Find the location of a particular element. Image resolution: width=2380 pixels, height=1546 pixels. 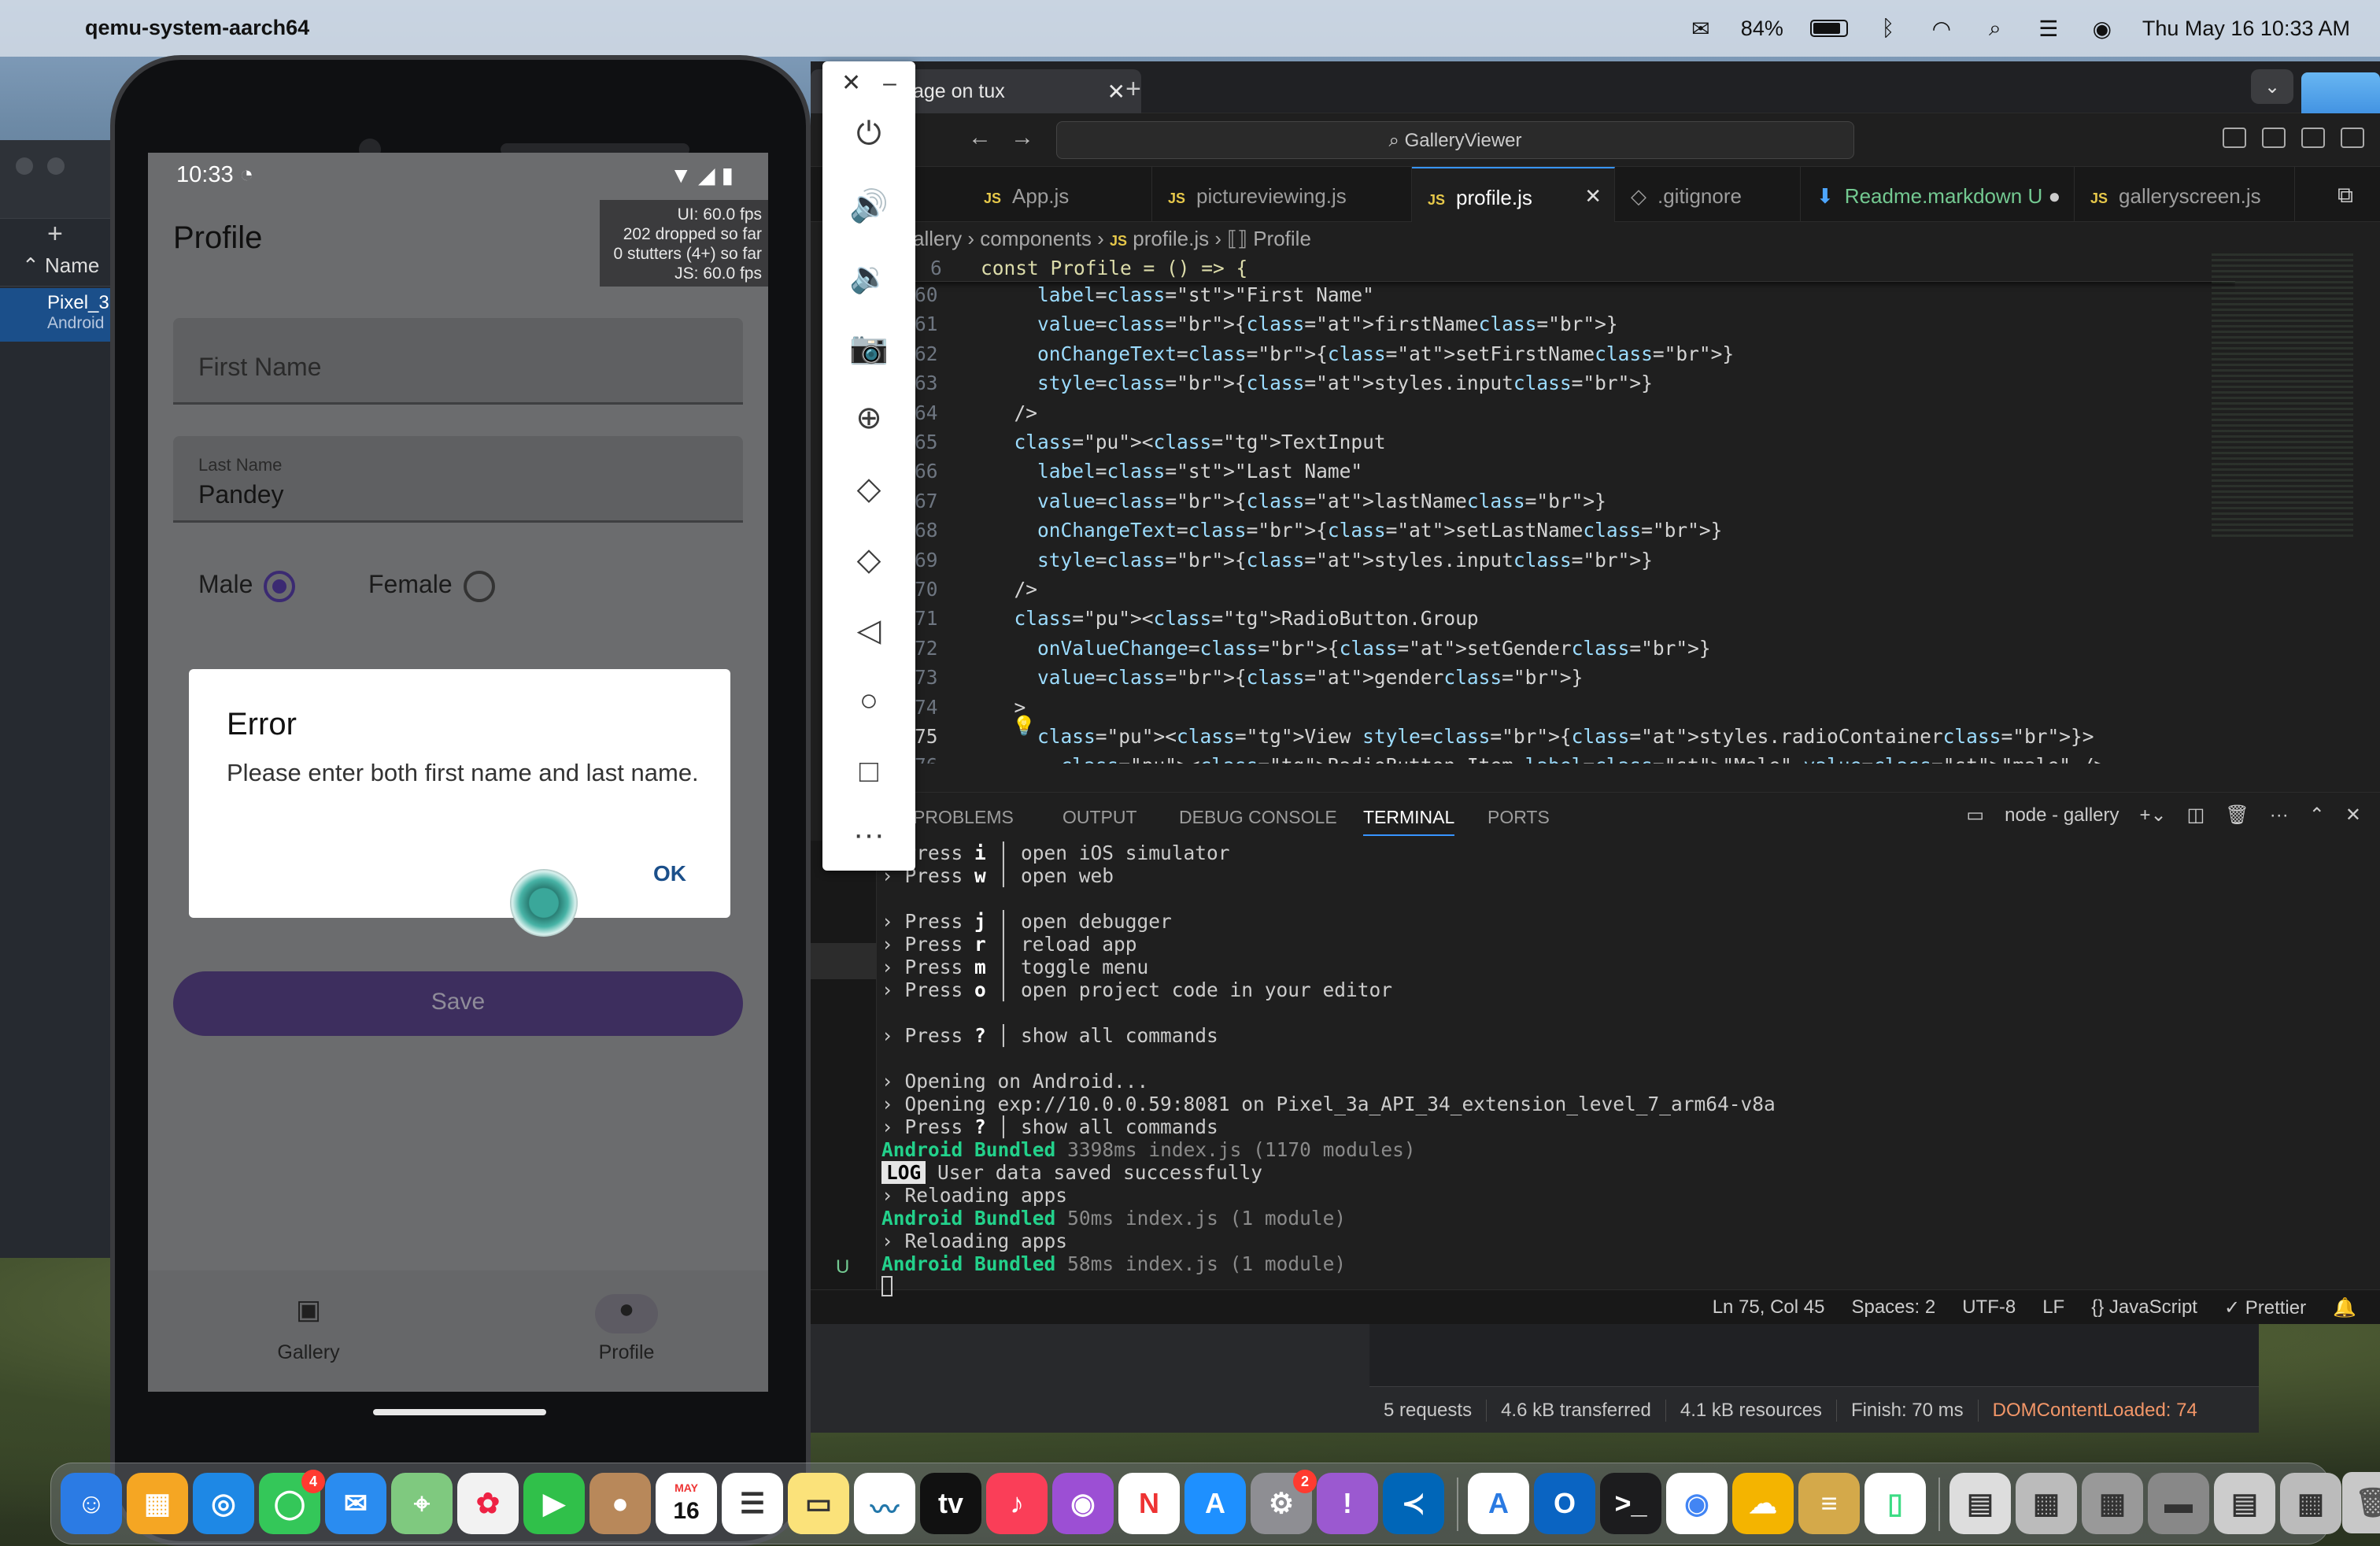

tab-galleryscreen-js: JS galleryscreen.js is located at coordinates (2185, 195).